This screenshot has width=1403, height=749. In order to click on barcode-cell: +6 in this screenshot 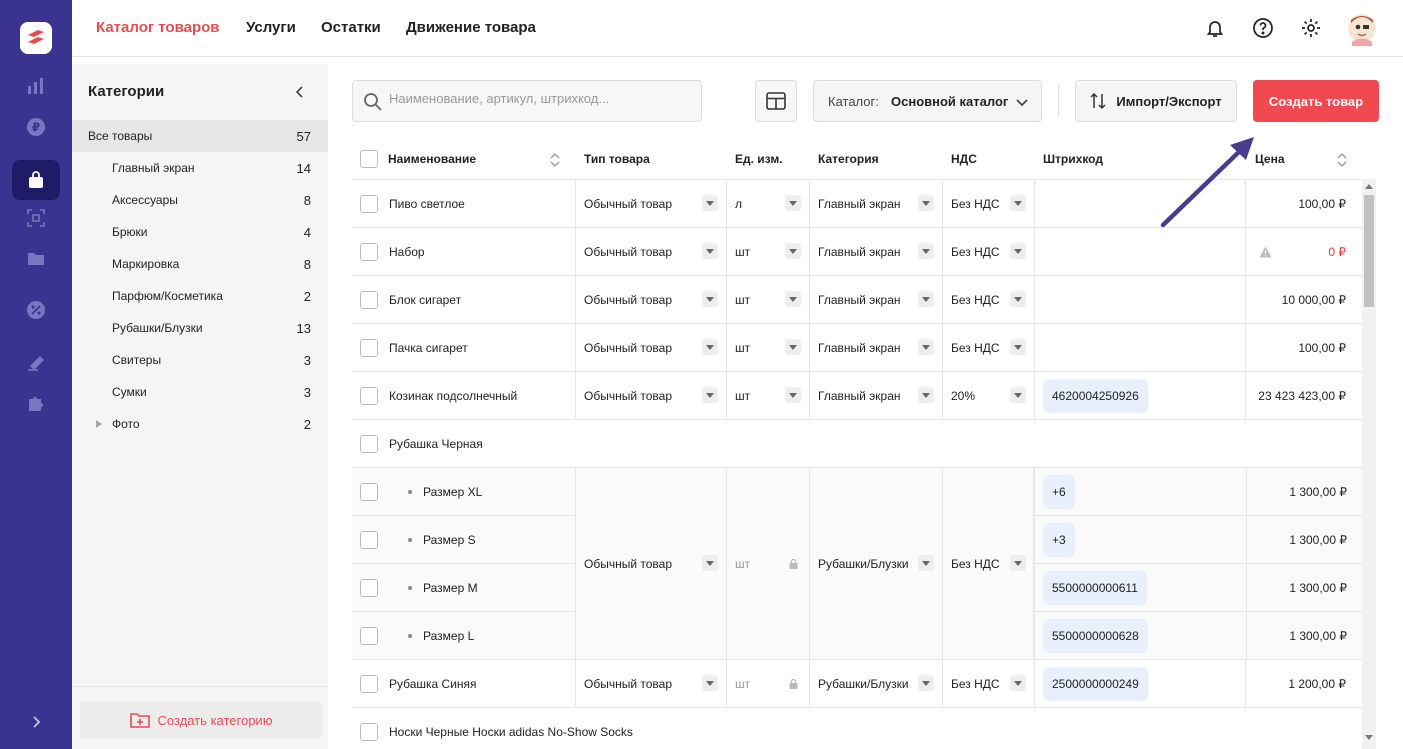, I will do `click(1140, 492)`.